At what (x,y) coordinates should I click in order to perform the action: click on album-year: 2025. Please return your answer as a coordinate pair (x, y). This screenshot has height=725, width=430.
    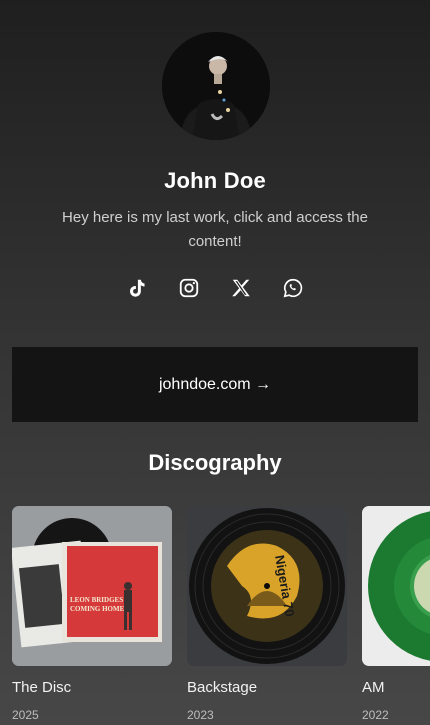
    Looking at the image, I should click on (25, 715).